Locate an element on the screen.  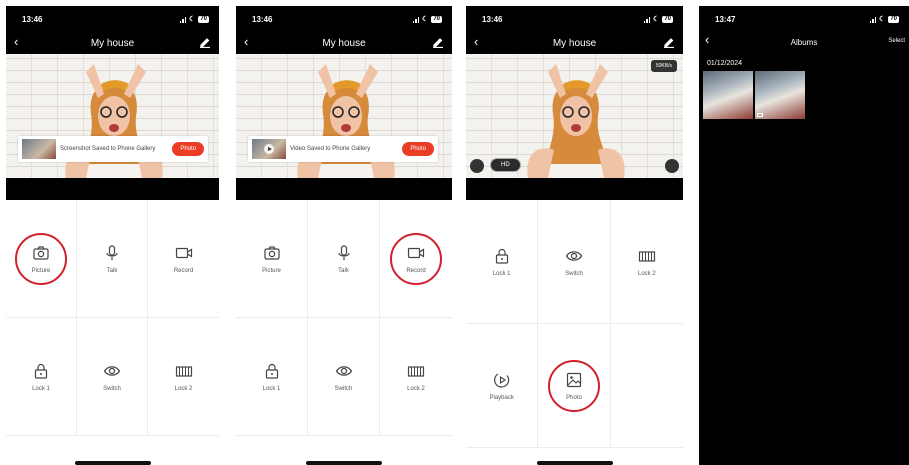
video-toast: Video Saved to Phone Gallery Photo is located at coordinates (343, 149).